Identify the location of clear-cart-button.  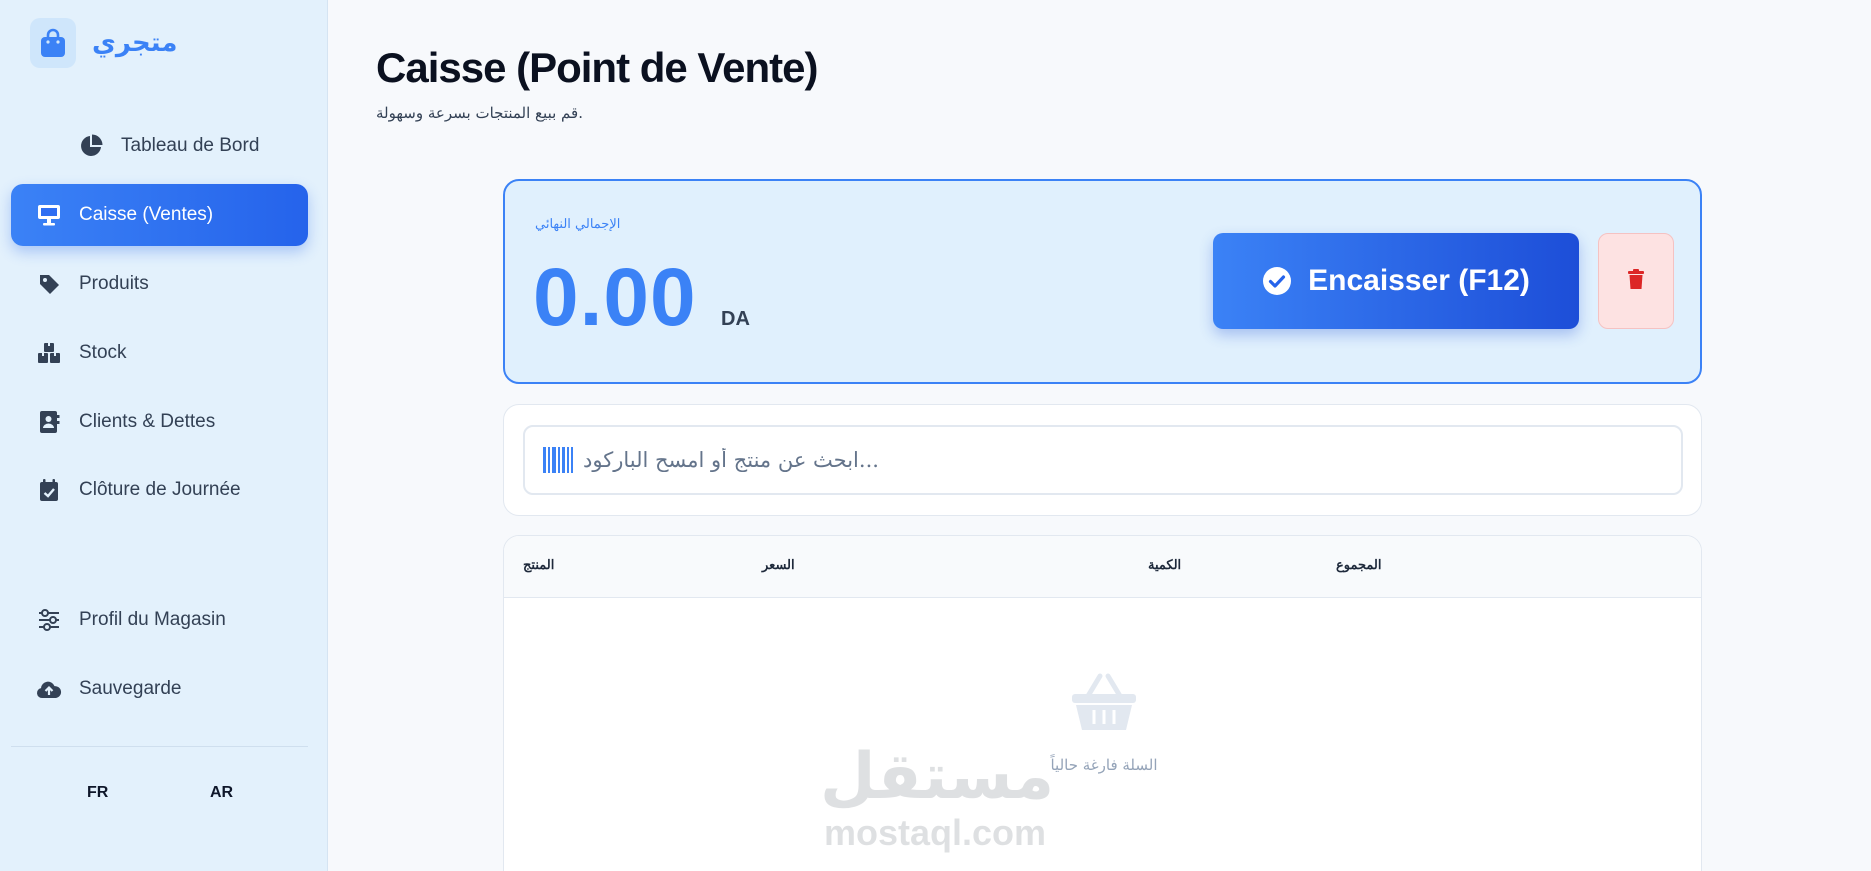
(1636, 281).